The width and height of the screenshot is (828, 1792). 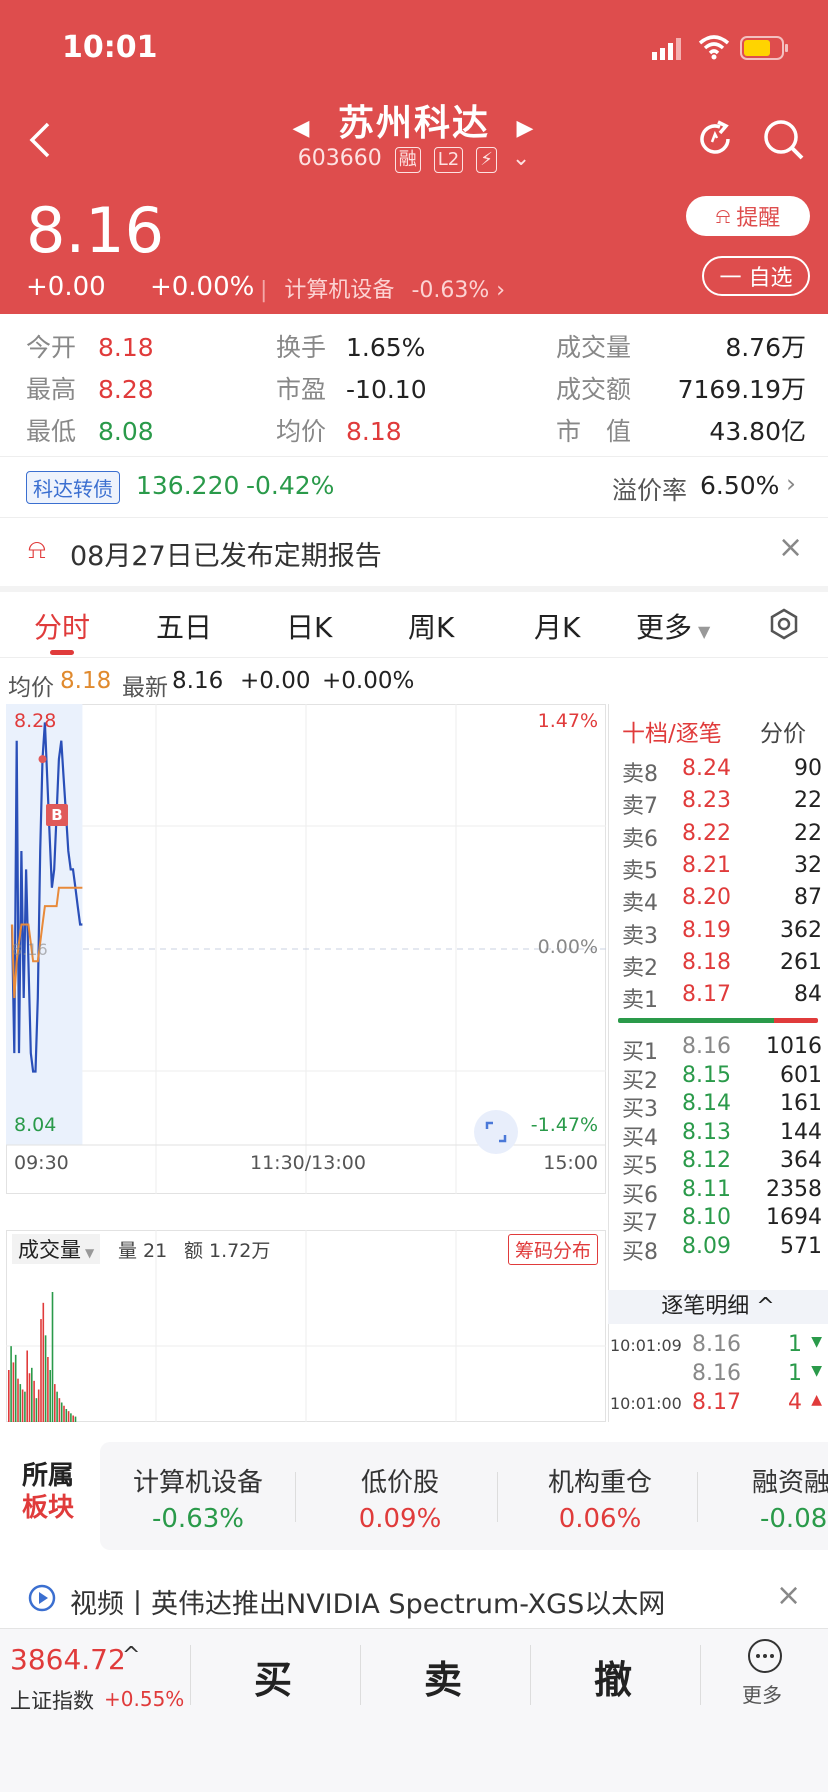 I want to click on watchlist-button: 一 自选, so click(x=756, y=276).